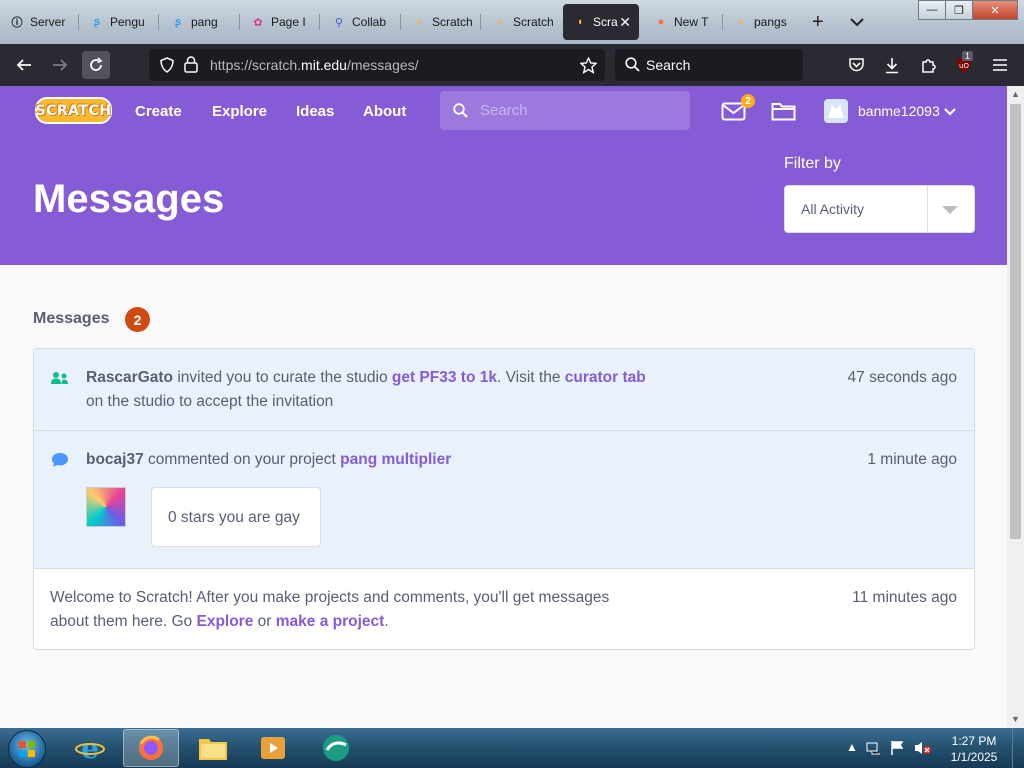 The height and width of the screenshot is (768, 1024). What do you see at coordinates (106, 507) in the screenshot?
I see `commenter-avatar` at bounding box center [106, 507].